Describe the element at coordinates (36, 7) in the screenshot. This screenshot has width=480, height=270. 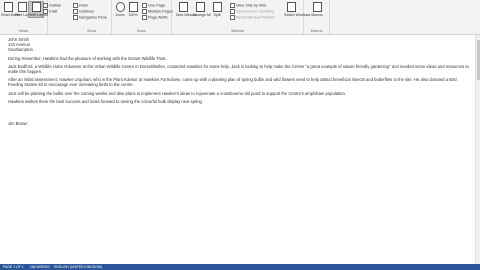
I see `web-layout-icon` at that location.